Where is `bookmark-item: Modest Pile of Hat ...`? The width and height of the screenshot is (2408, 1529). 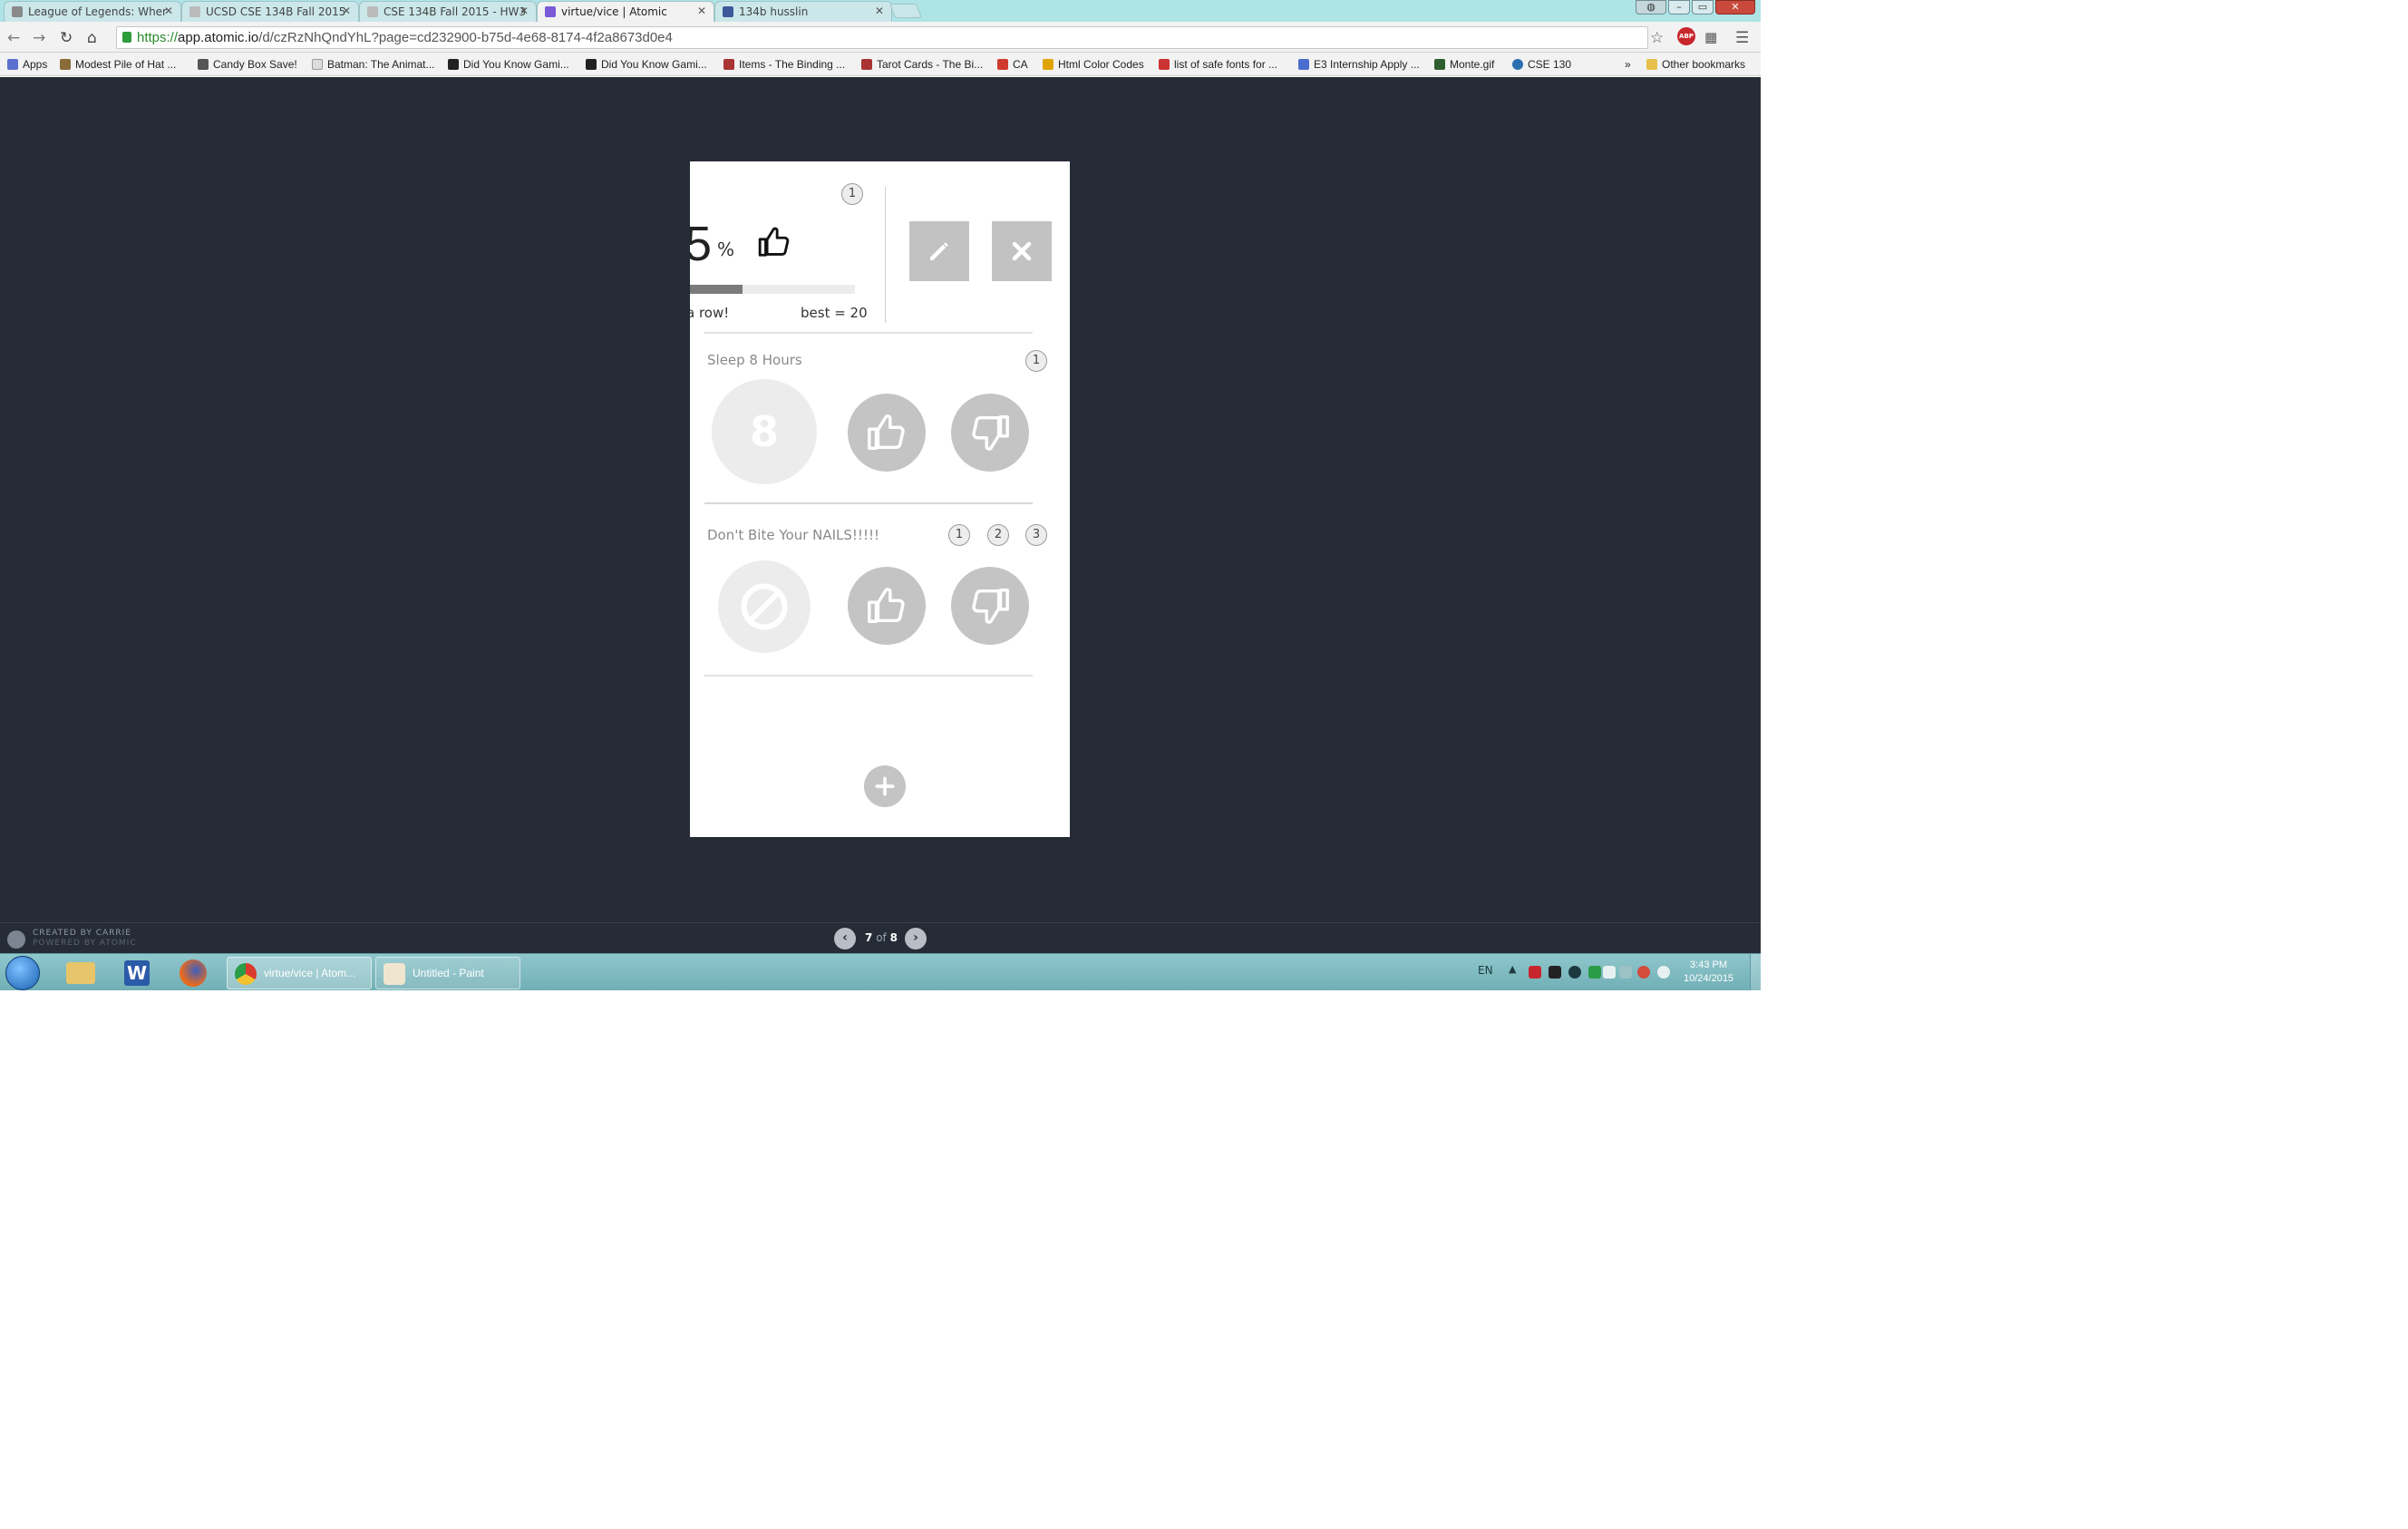 bookmark-item: Modest Pile of Hat ... is located at coordinates (118, 65).